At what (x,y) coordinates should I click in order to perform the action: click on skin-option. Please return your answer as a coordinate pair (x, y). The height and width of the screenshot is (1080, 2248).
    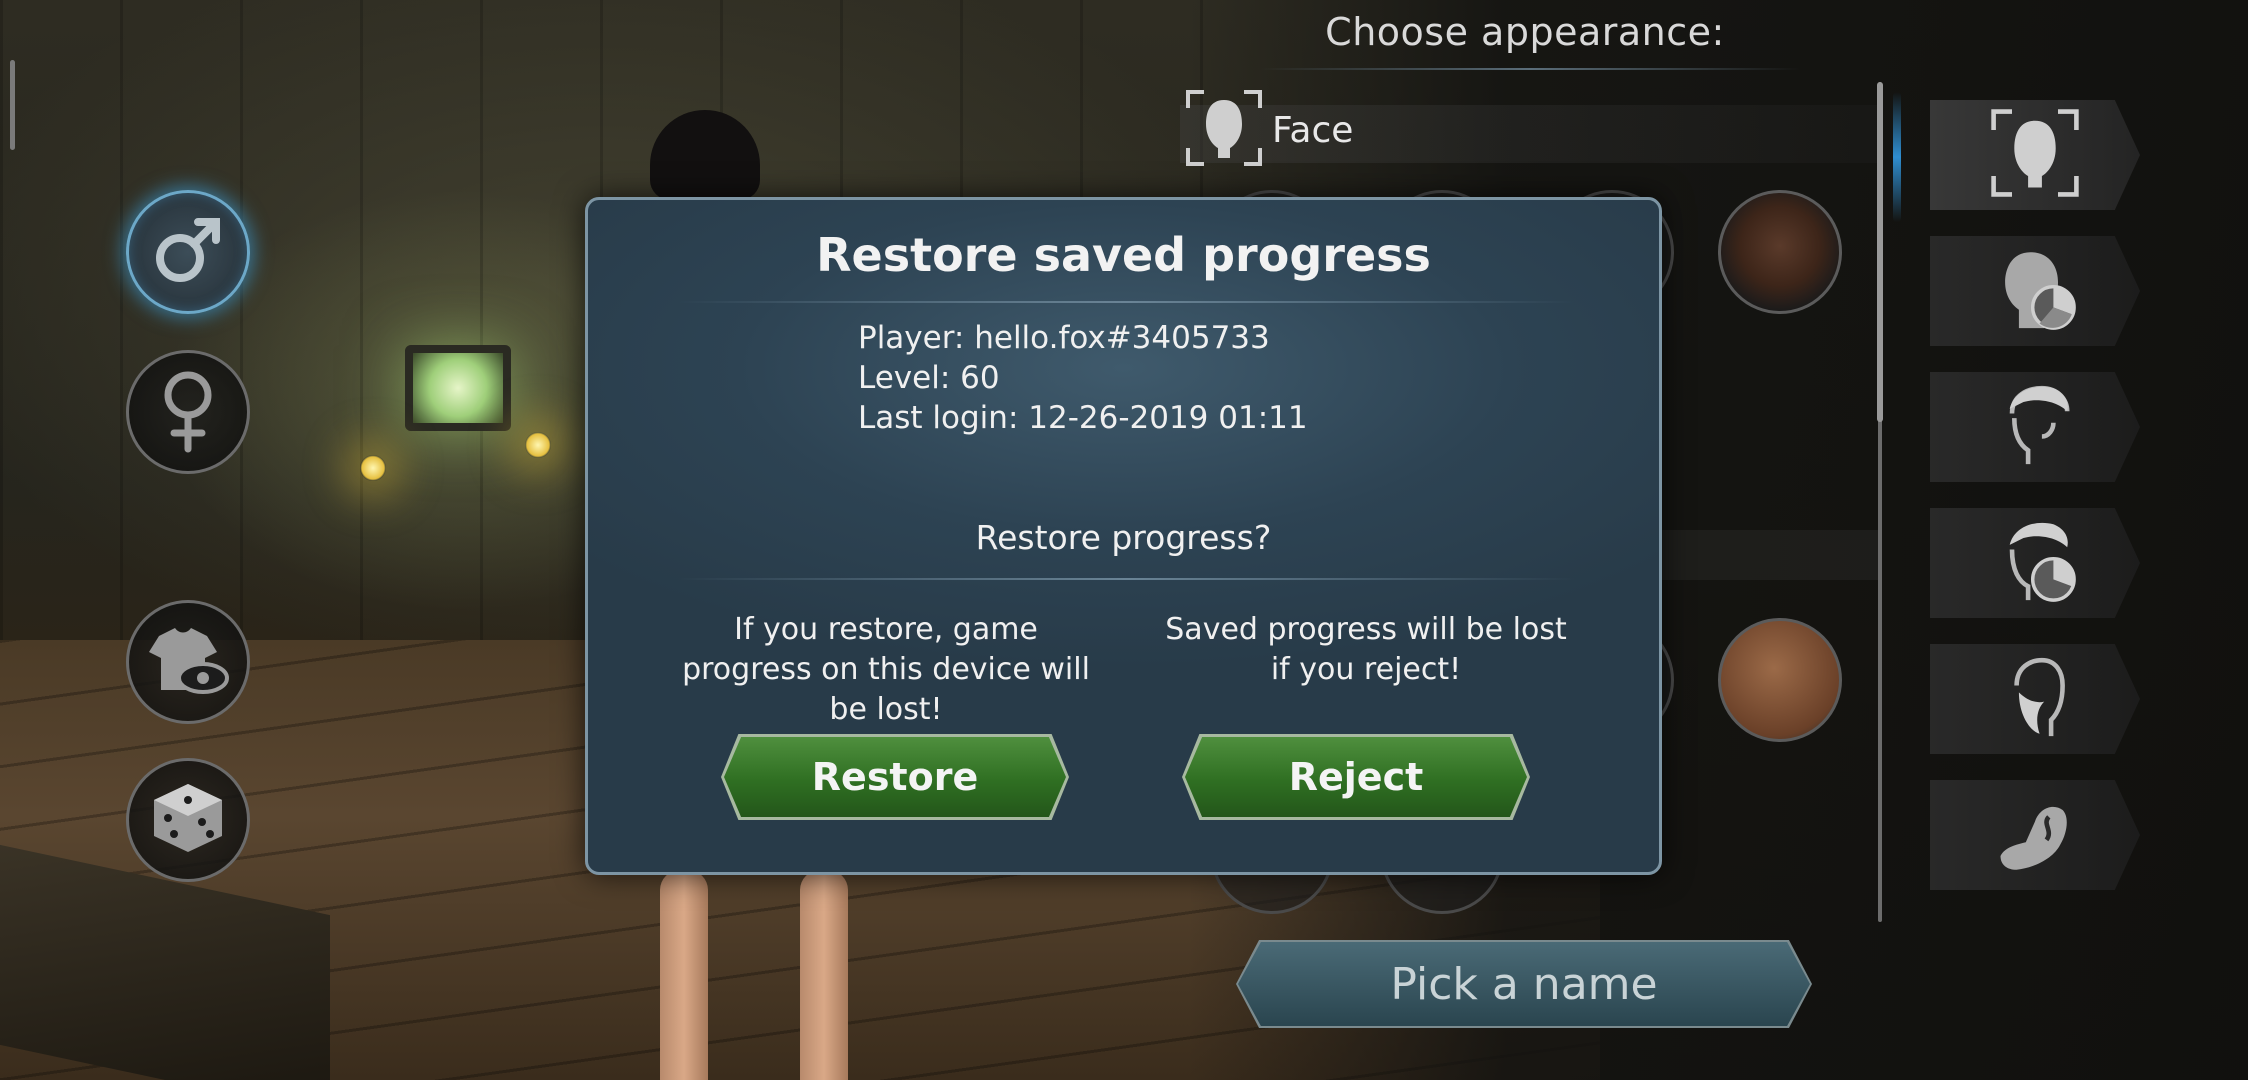
    Looking at the image, I should click on (1780, 680).